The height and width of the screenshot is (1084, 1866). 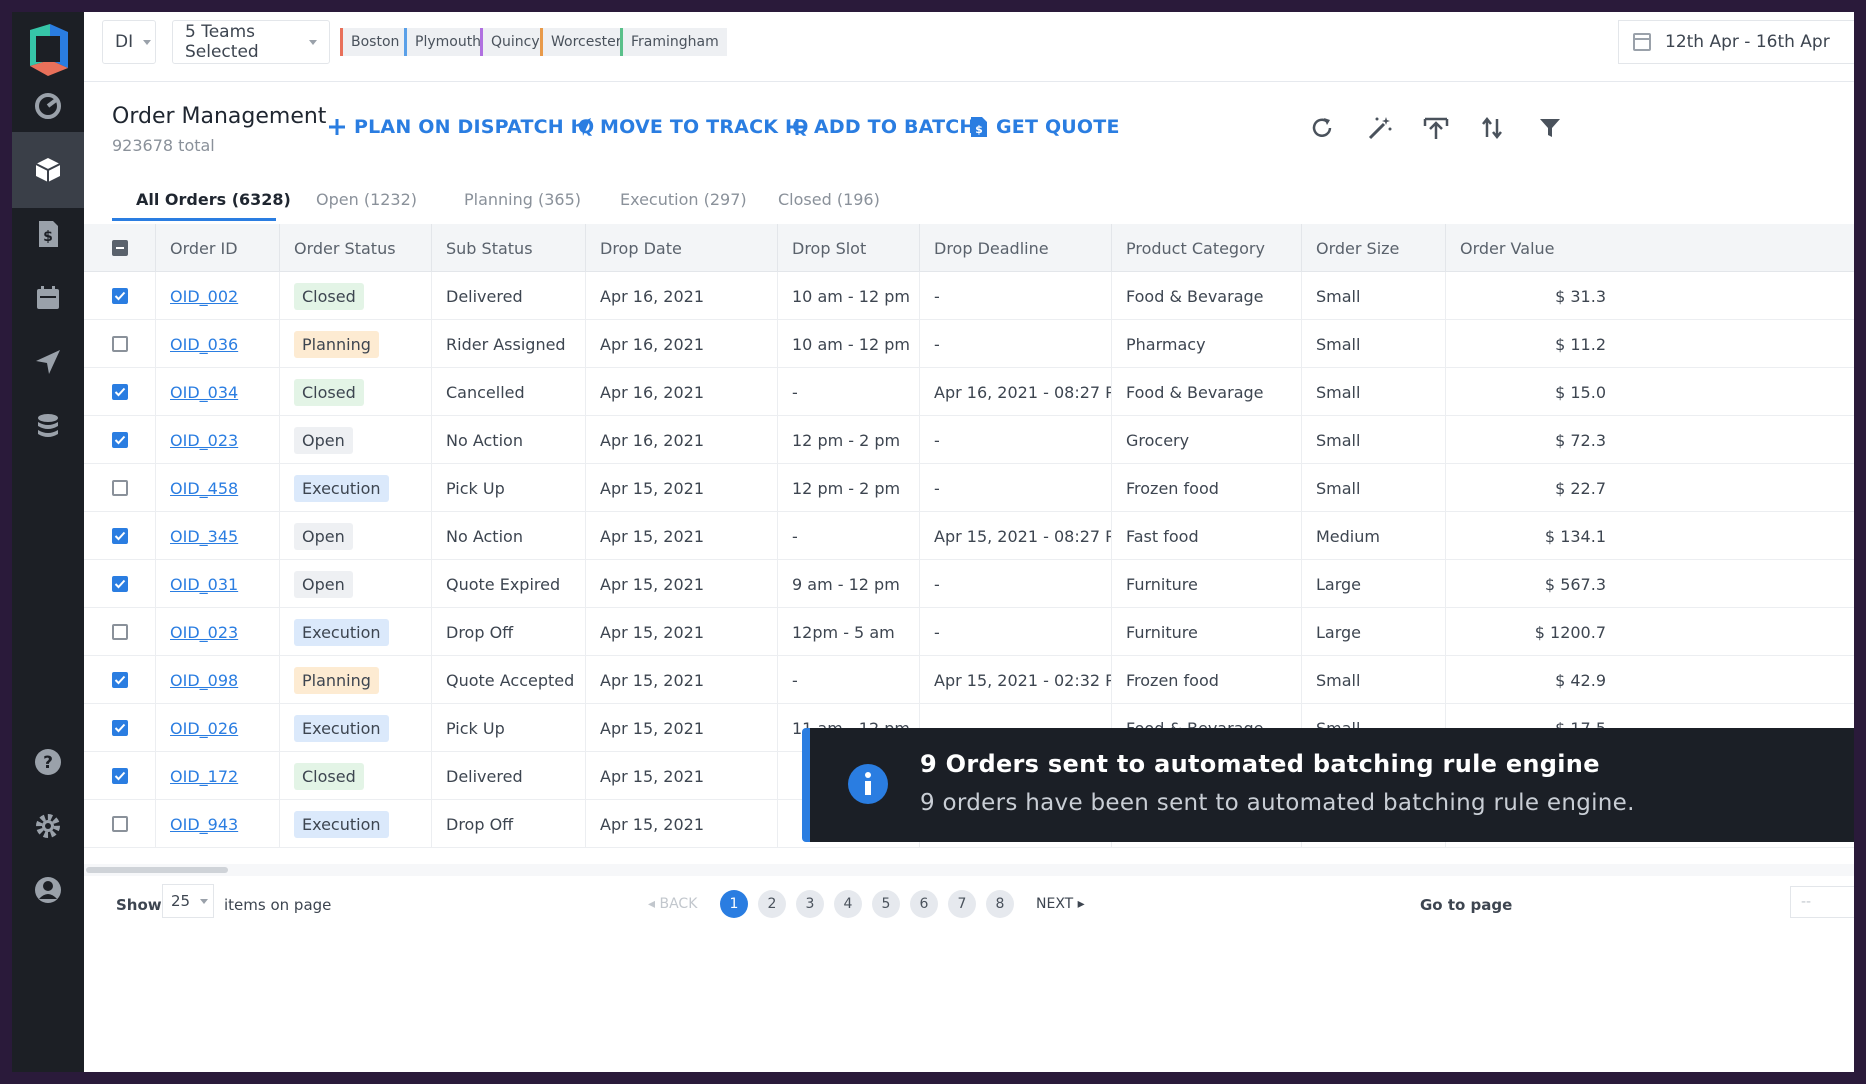 What do you see at coordinates (1016, 248) in the screenshot?
I see `column-header-drop-deadline: Drop Deadline` at bounding box center [1016, 248].